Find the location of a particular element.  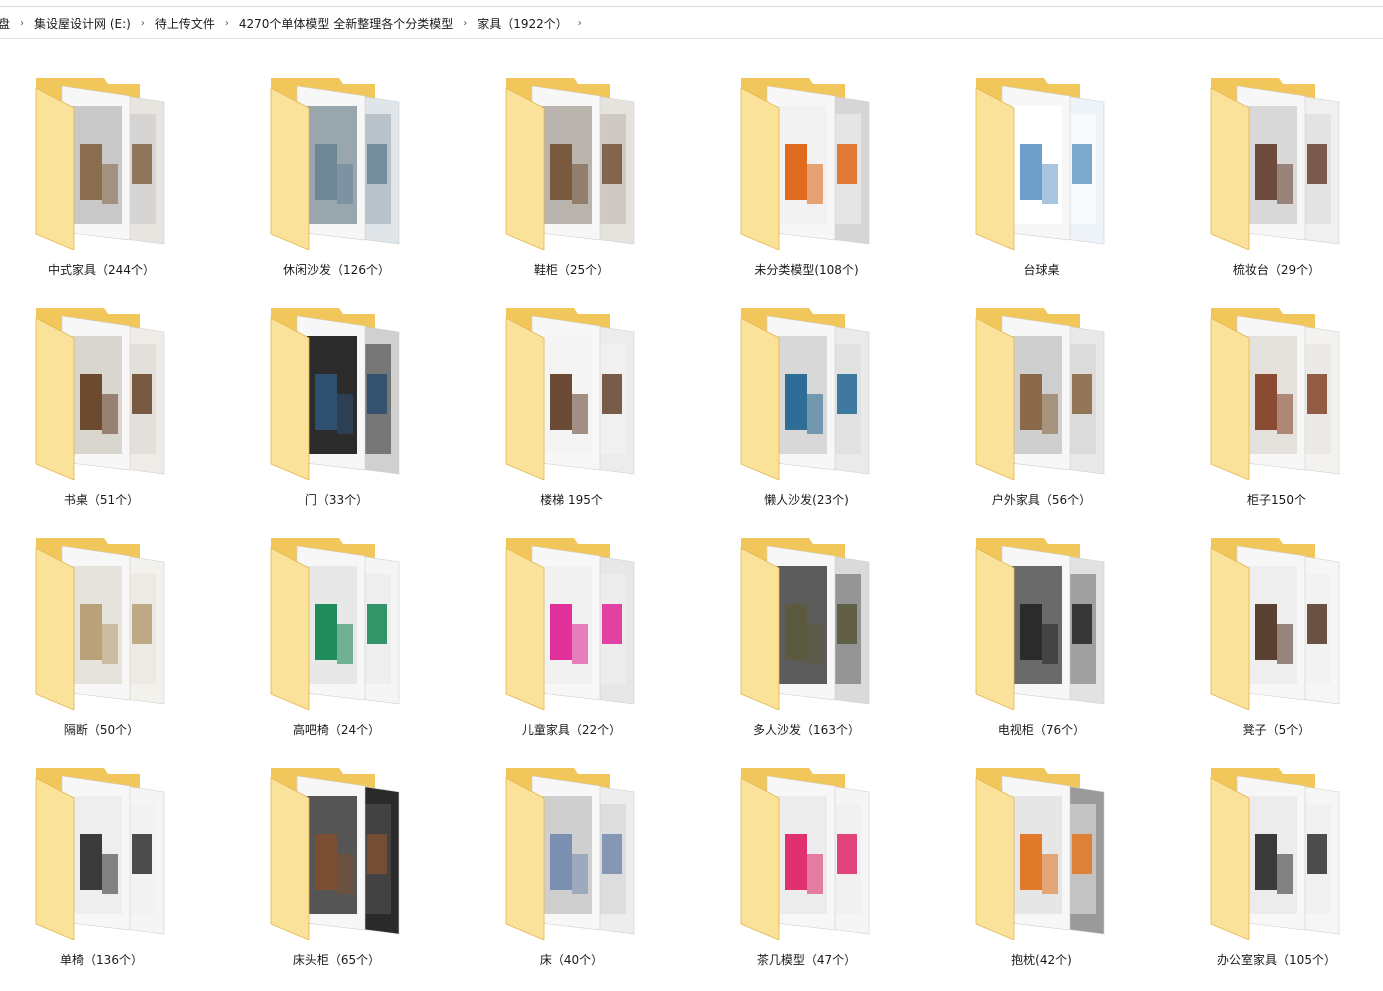

folder-label: 门（33个） is located at coordinates (336, 500).